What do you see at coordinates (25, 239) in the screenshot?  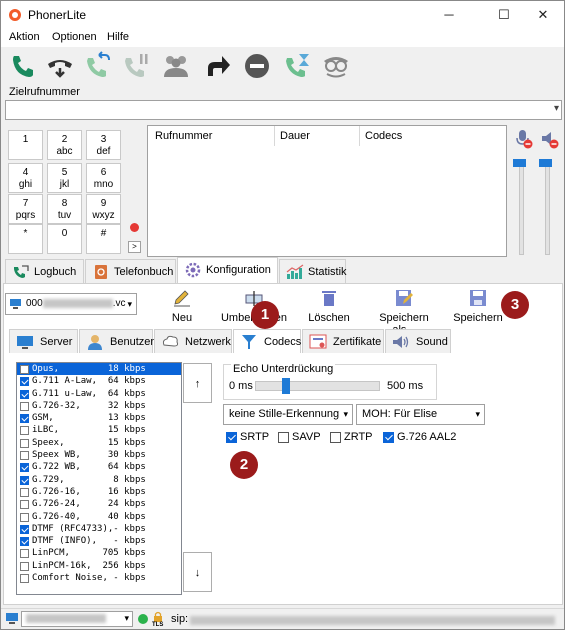 I see `keypad-key: *` at bounding box center [25, 239].